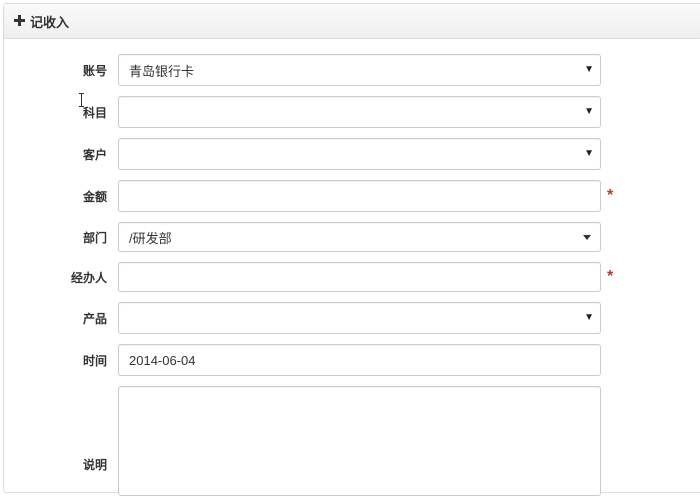 The height and width of the screenshot is (496, 700). Describe the element at coordinates (352, 21) in the screenshot. I see `panel-heading: 记收入` at that location.